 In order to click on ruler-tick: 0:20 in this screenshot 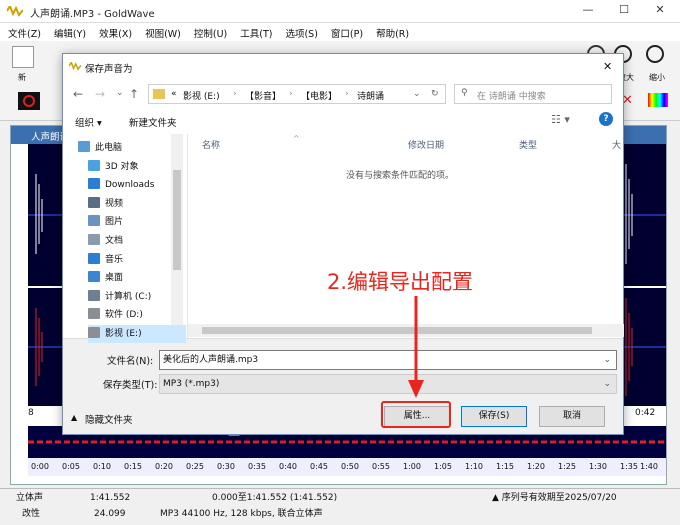, I will do `click(164, 466)`.